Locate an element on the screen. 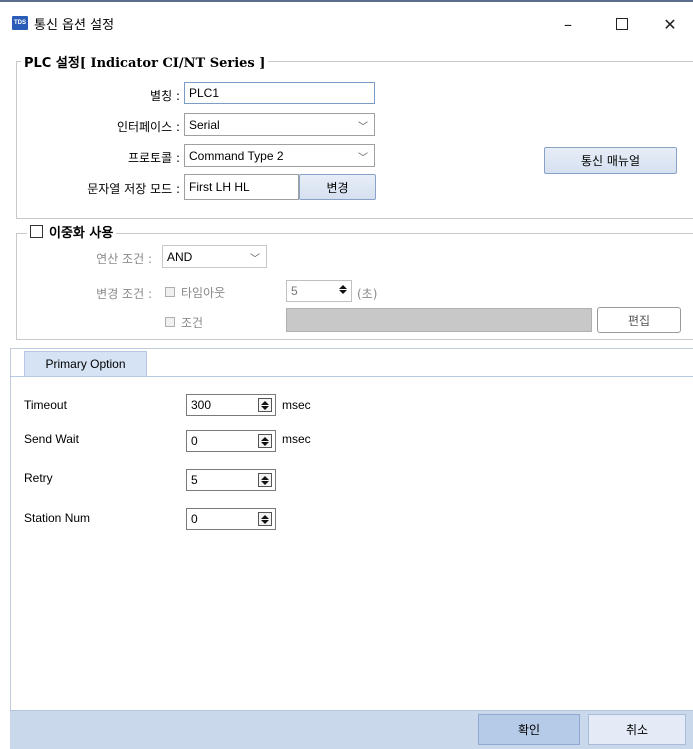 The image size is (693, 749). ok-button: 확인 is located at coordinates (529, 729).